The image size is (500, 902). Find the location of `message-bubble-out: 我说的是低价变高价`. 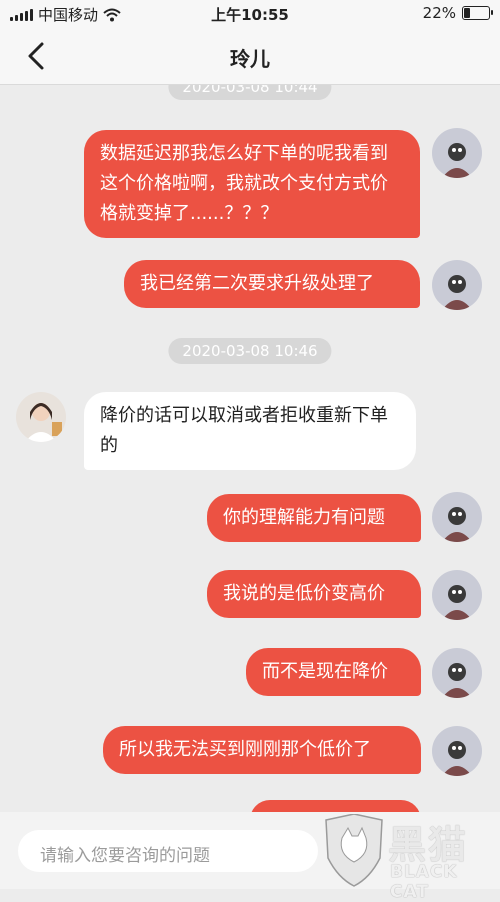

message-bubble-out: 我说的是低价变高价 is located at coordinates (314, 594).